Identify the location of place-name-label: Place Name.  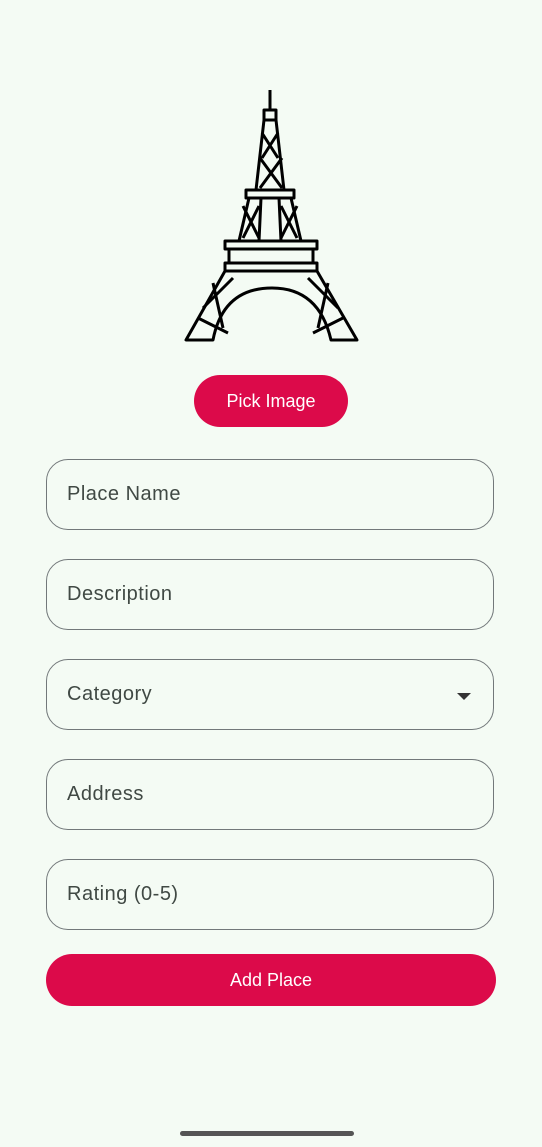
(124, 494).